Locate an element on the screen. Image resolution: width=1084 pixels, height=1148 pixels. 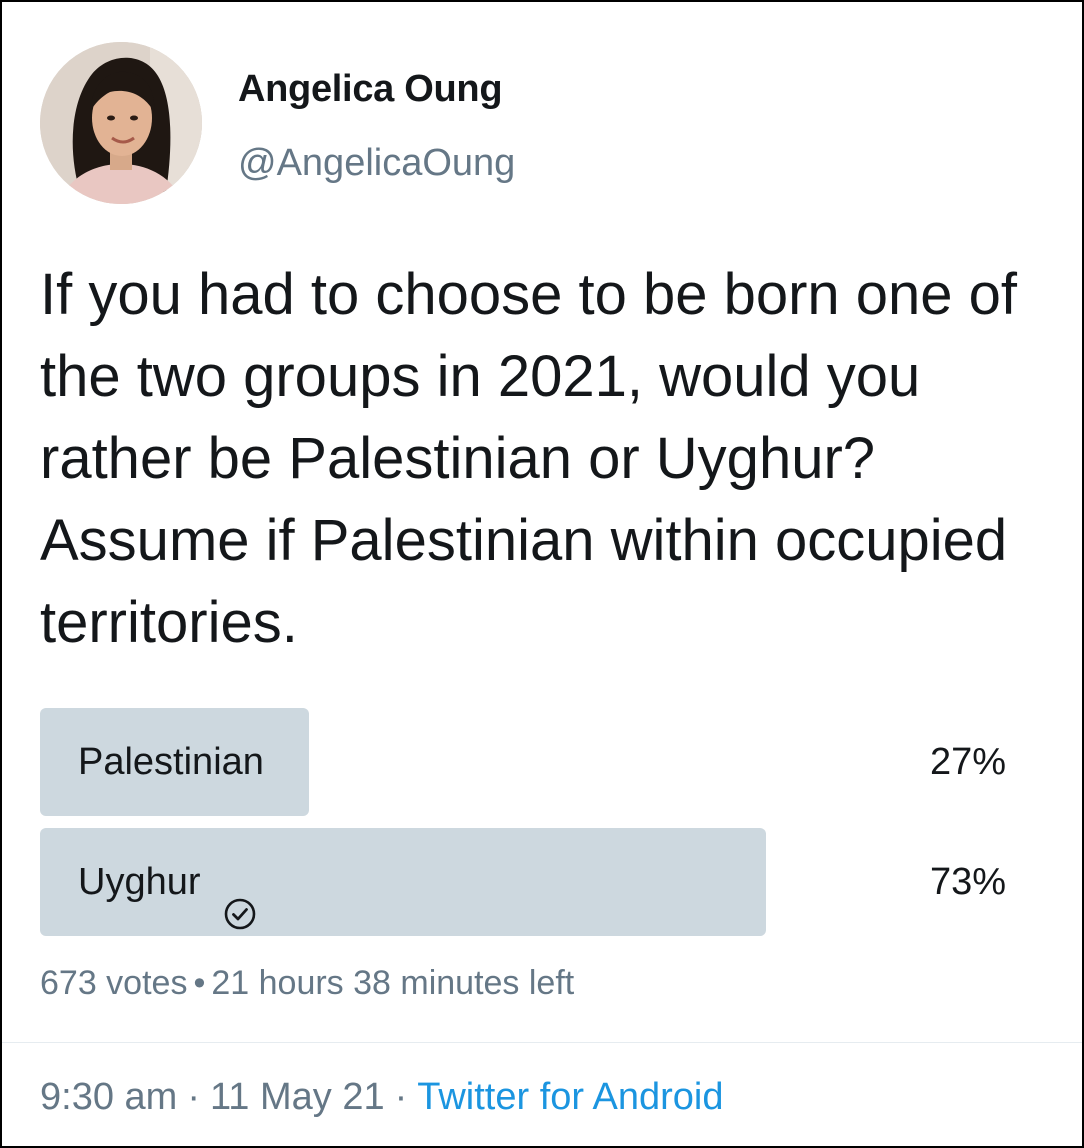
poll-option-label: Palestinian is located at coordinates (171, 762).